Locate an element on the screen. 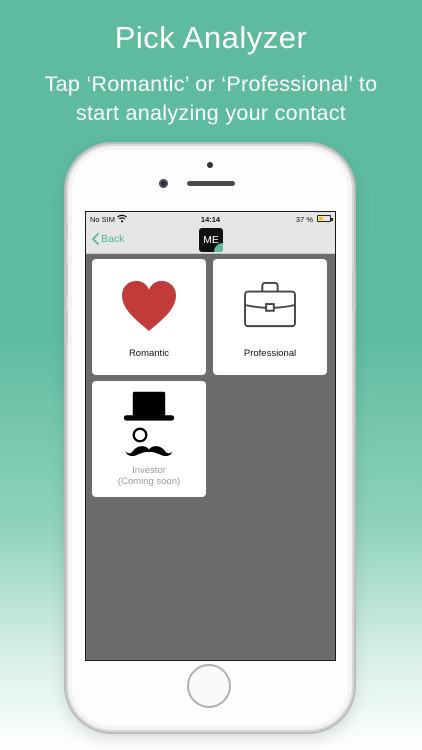 This screenshot has width=422, height=750. volume-down-button is located at coordinates (66, 326).